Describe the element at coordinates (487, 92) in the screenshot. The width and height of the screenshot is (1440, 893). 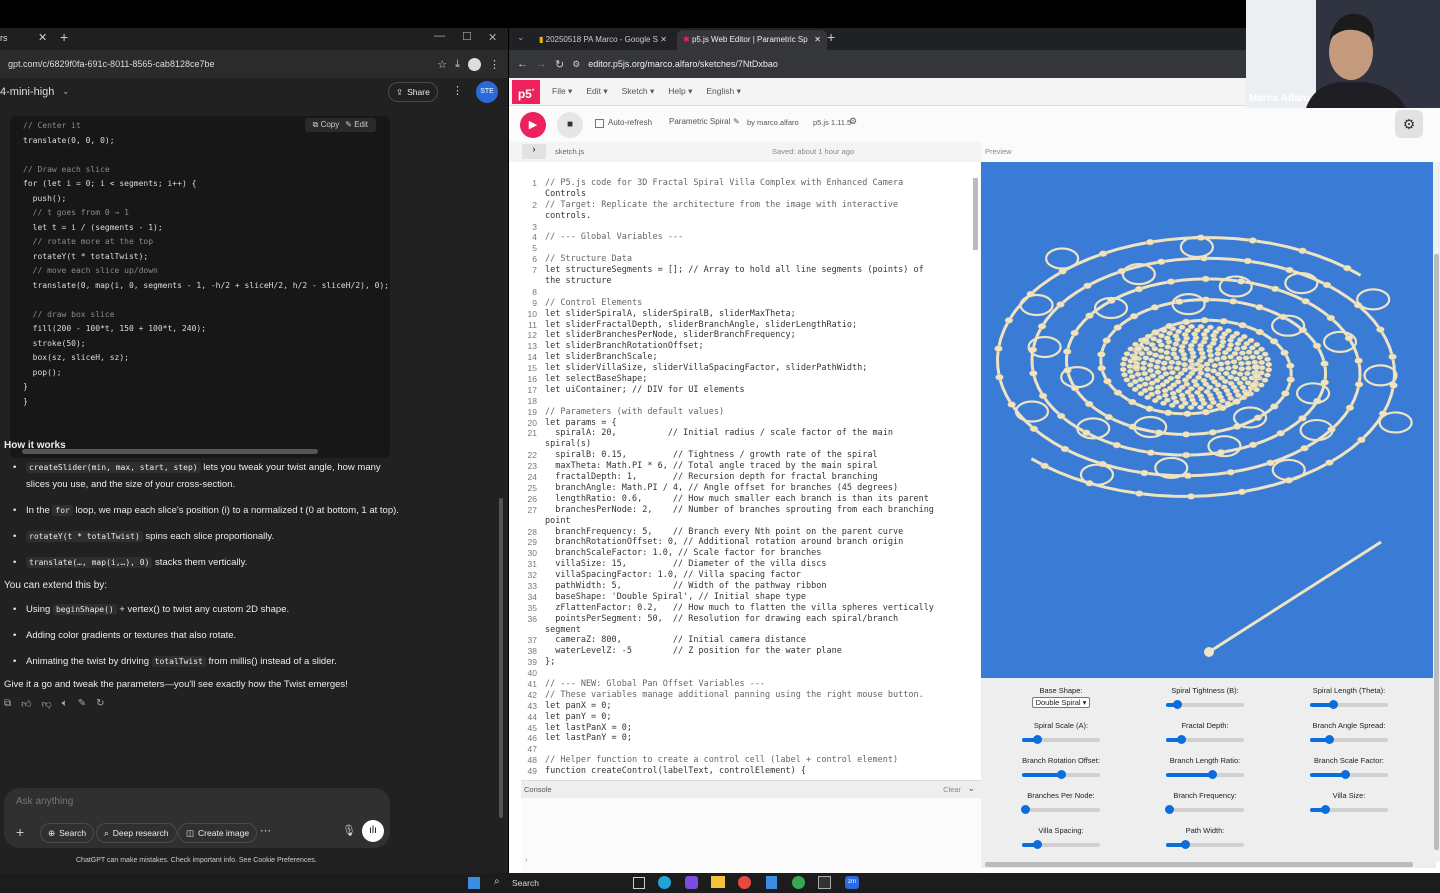
I see `avatar: STE` at that location.